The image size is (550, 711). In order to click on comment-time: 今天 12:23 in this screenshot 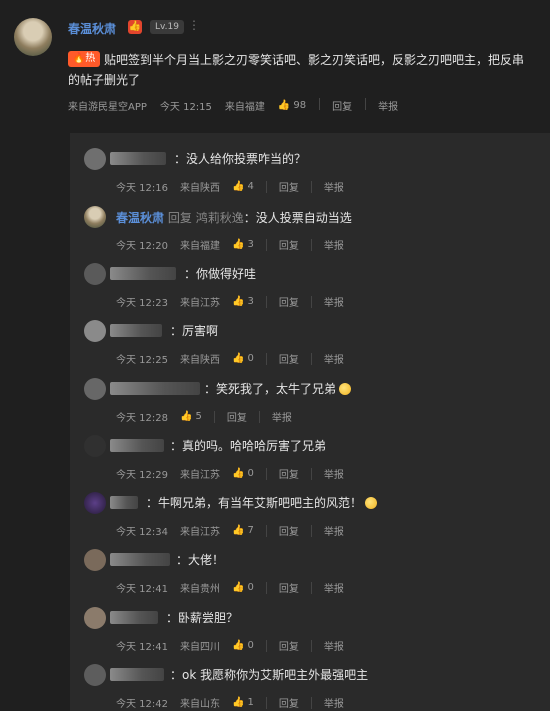, I will do `click(142, 303)`.